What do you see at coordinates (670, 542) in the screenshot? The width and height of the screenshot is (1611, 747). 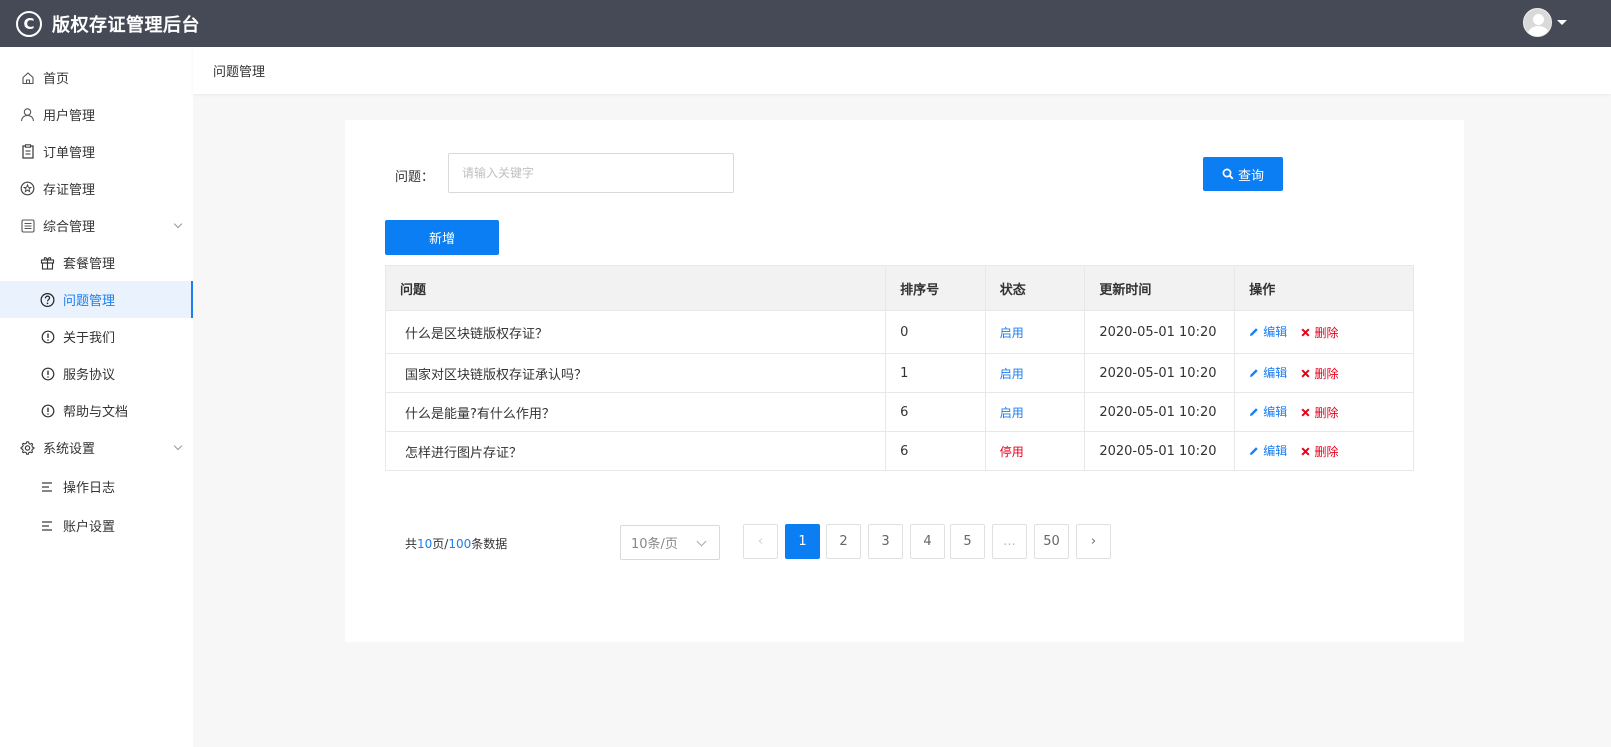 I see `page-size-select: 10条/页` at bounding box center [670, 542].